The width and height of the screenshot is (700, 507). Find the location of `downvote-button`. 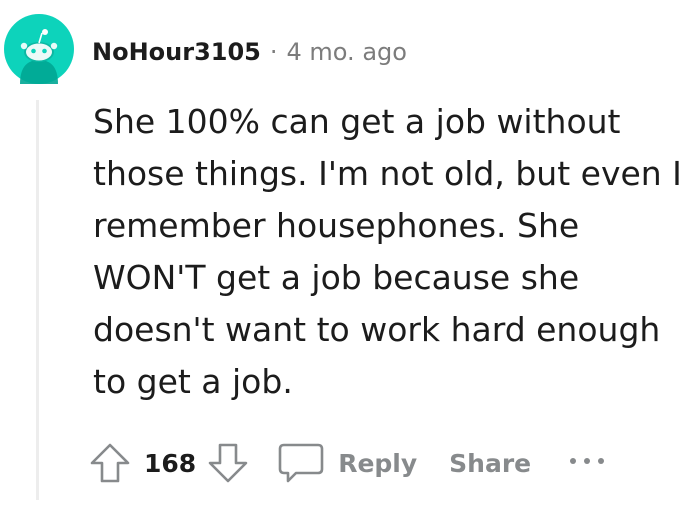

downvote-button is located at coordinates (228, 463).